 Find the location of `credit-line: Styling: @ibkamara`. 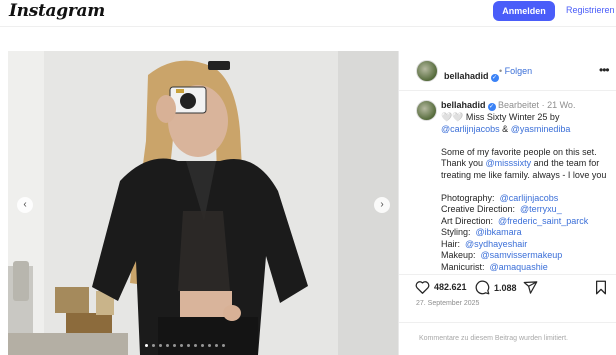

credit-line: Styling: @ibkamara is located at coordinates (525, 233).